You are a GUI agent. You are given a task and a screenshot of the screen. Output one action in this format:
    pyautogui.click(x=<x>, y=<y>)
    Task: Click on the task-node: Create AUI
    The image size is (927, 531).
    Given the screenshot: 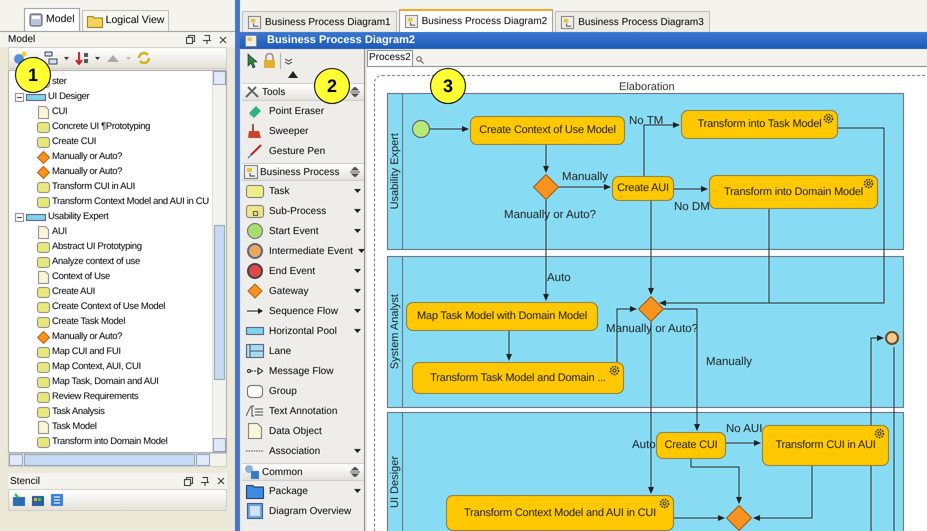 What is the action you would take?
    pyautogui.click(x=643, y=188)
    